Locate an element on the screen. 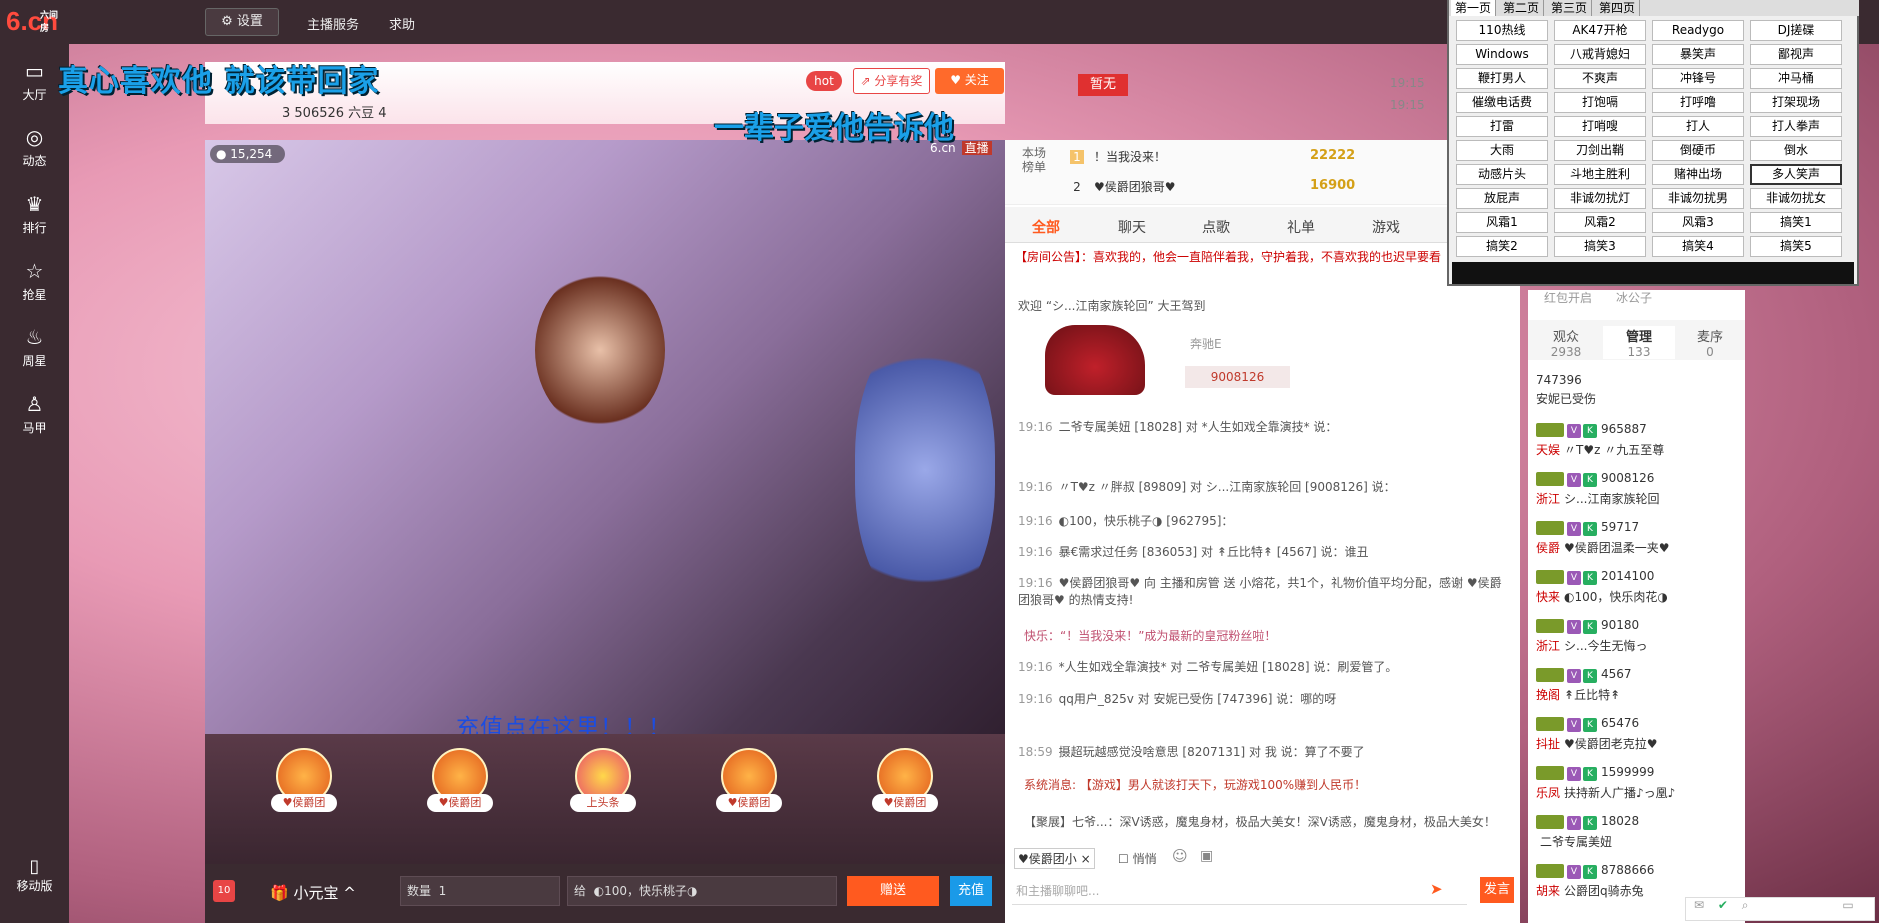  user-row: V K 9008126 浙江 シ...江南家族轮回 is located at coordinates (1636, 489).